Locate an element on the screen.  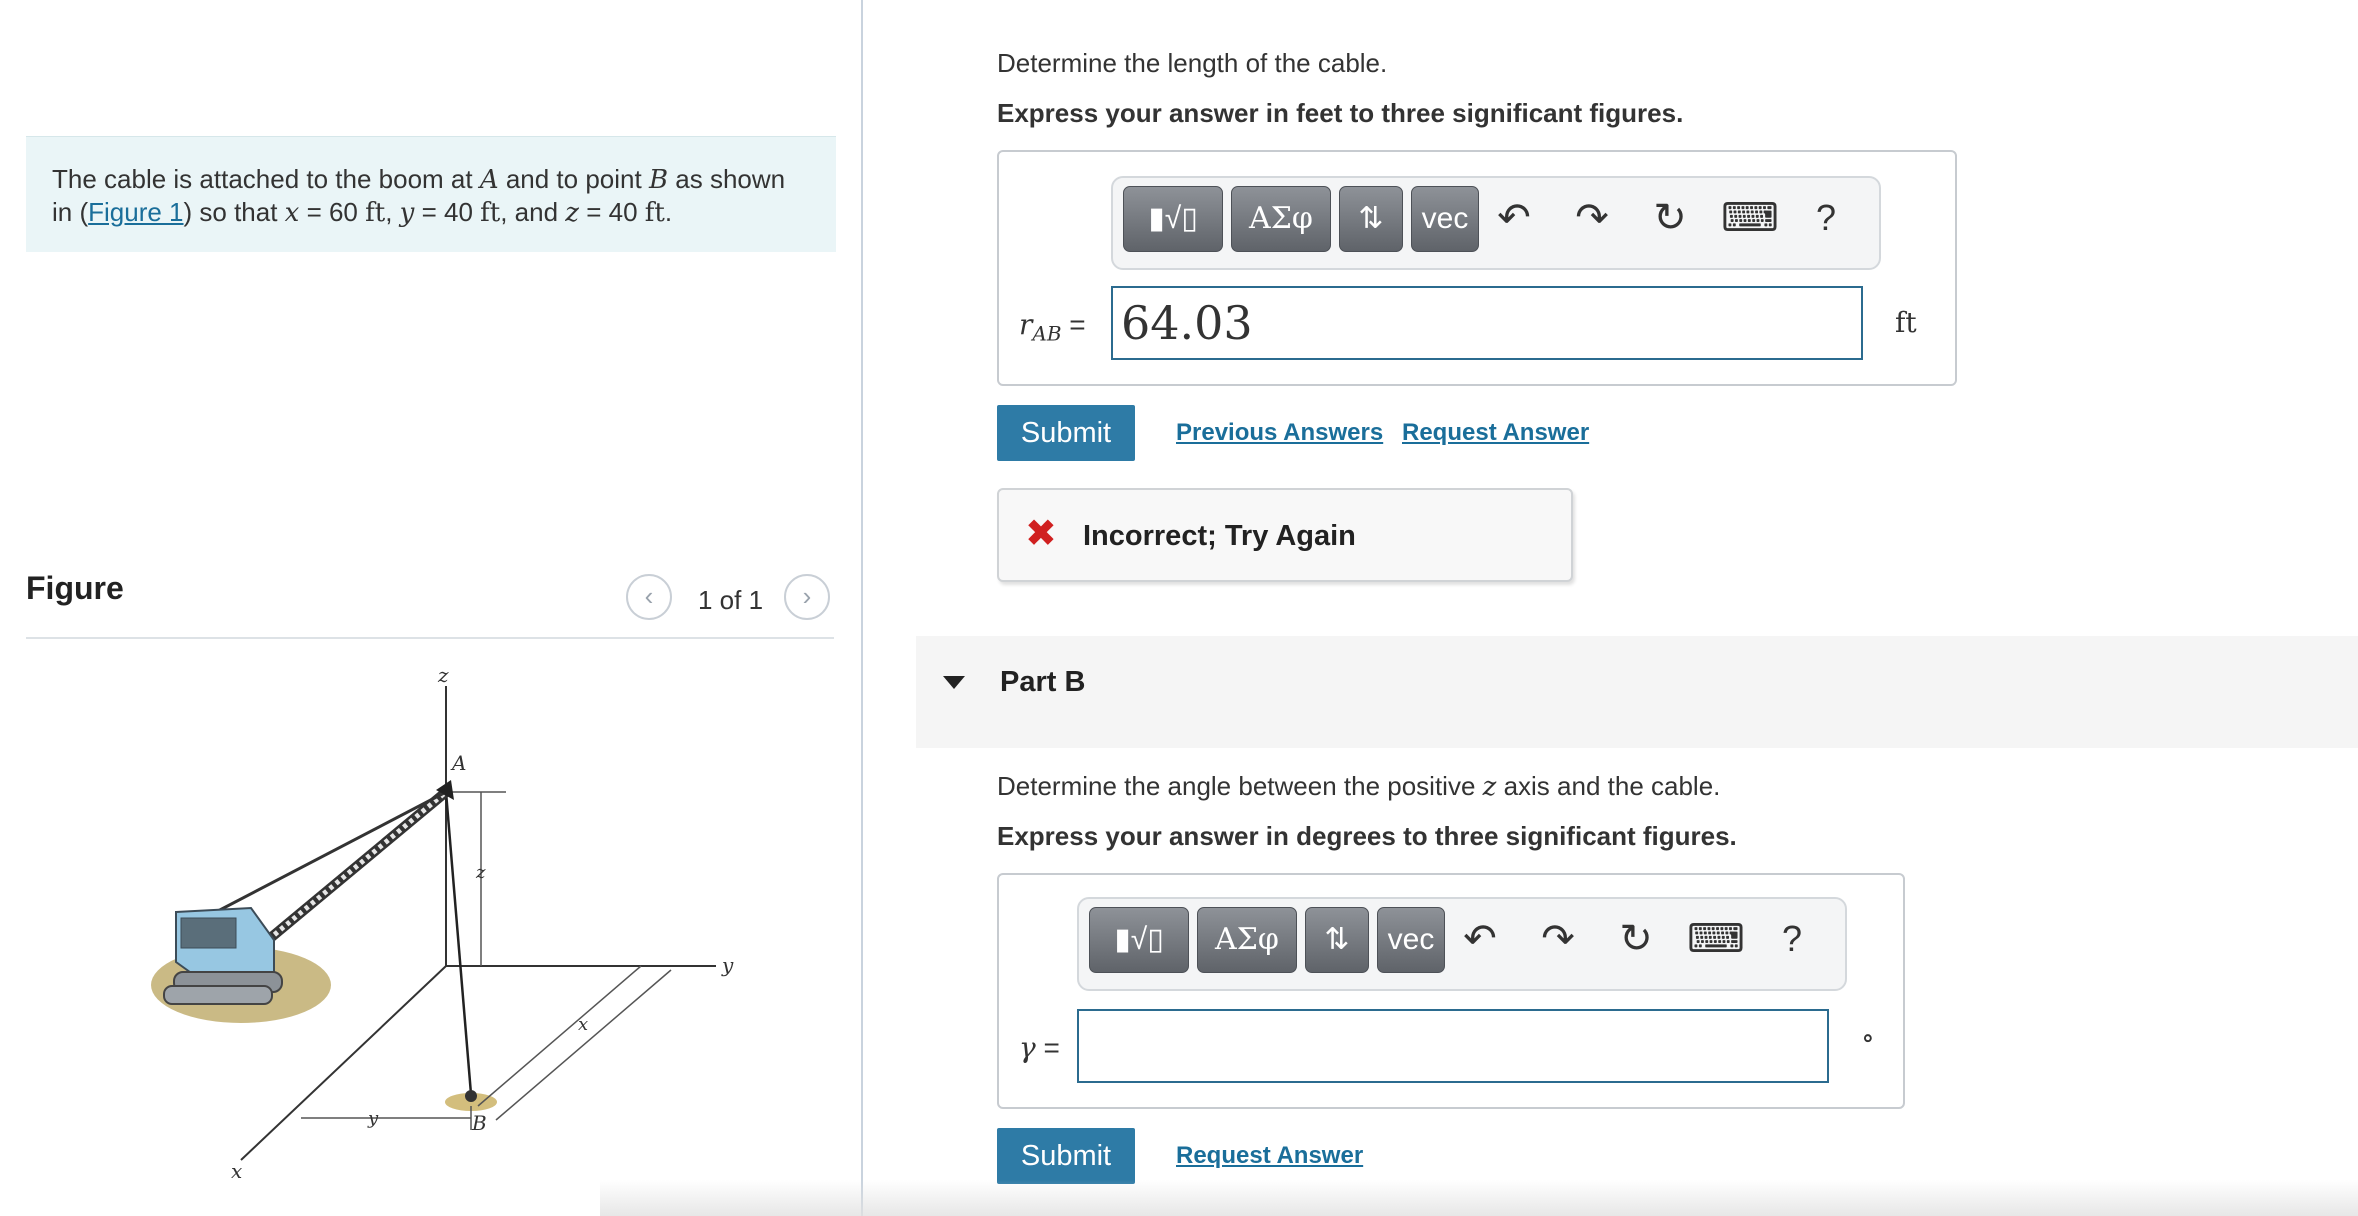
question-text: axis and the cable. is located at coordinates (1608, 786).